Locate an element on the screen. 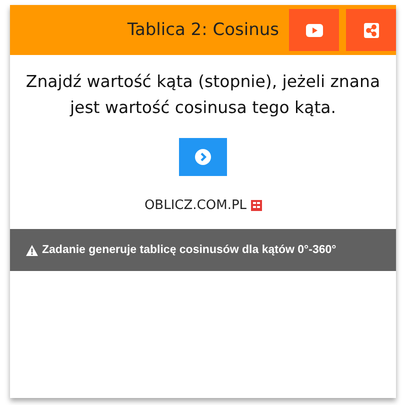 The height and width of the screenshot is (405, 405). question-text: Znajdź wartość kąta (stopnie), jeżeli znana jest wartość cosinusa tego kąta. is located at coordinates (203, 95).